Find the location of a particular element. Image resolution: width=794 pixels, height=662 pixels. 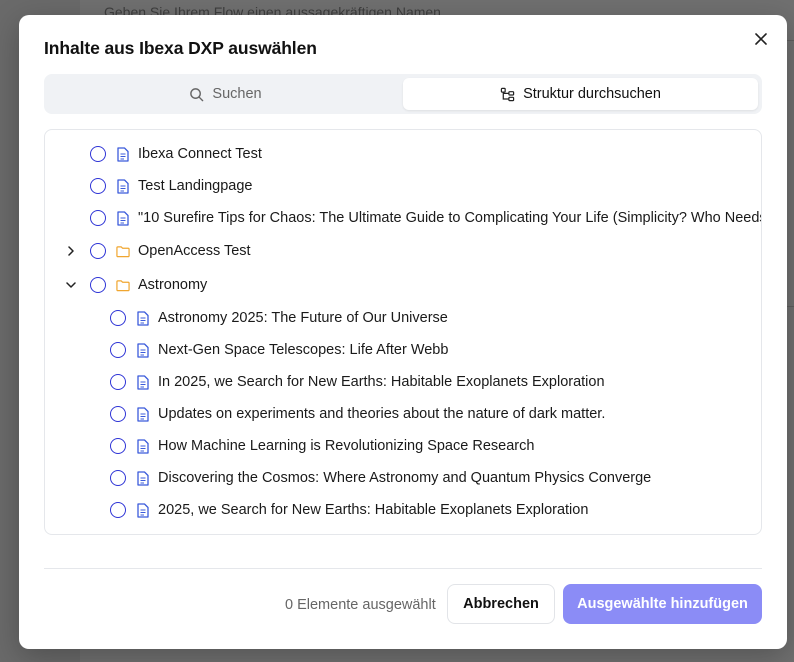

close-icon is located at coordinates (761, 39).